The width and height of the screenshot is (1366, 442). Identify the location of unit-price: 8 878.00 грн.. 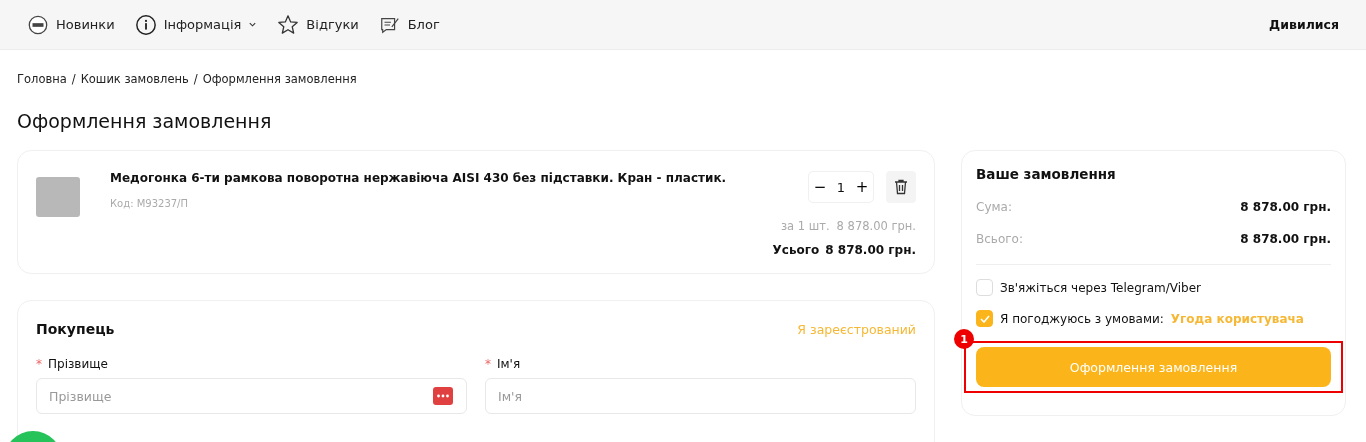
(876, 226).